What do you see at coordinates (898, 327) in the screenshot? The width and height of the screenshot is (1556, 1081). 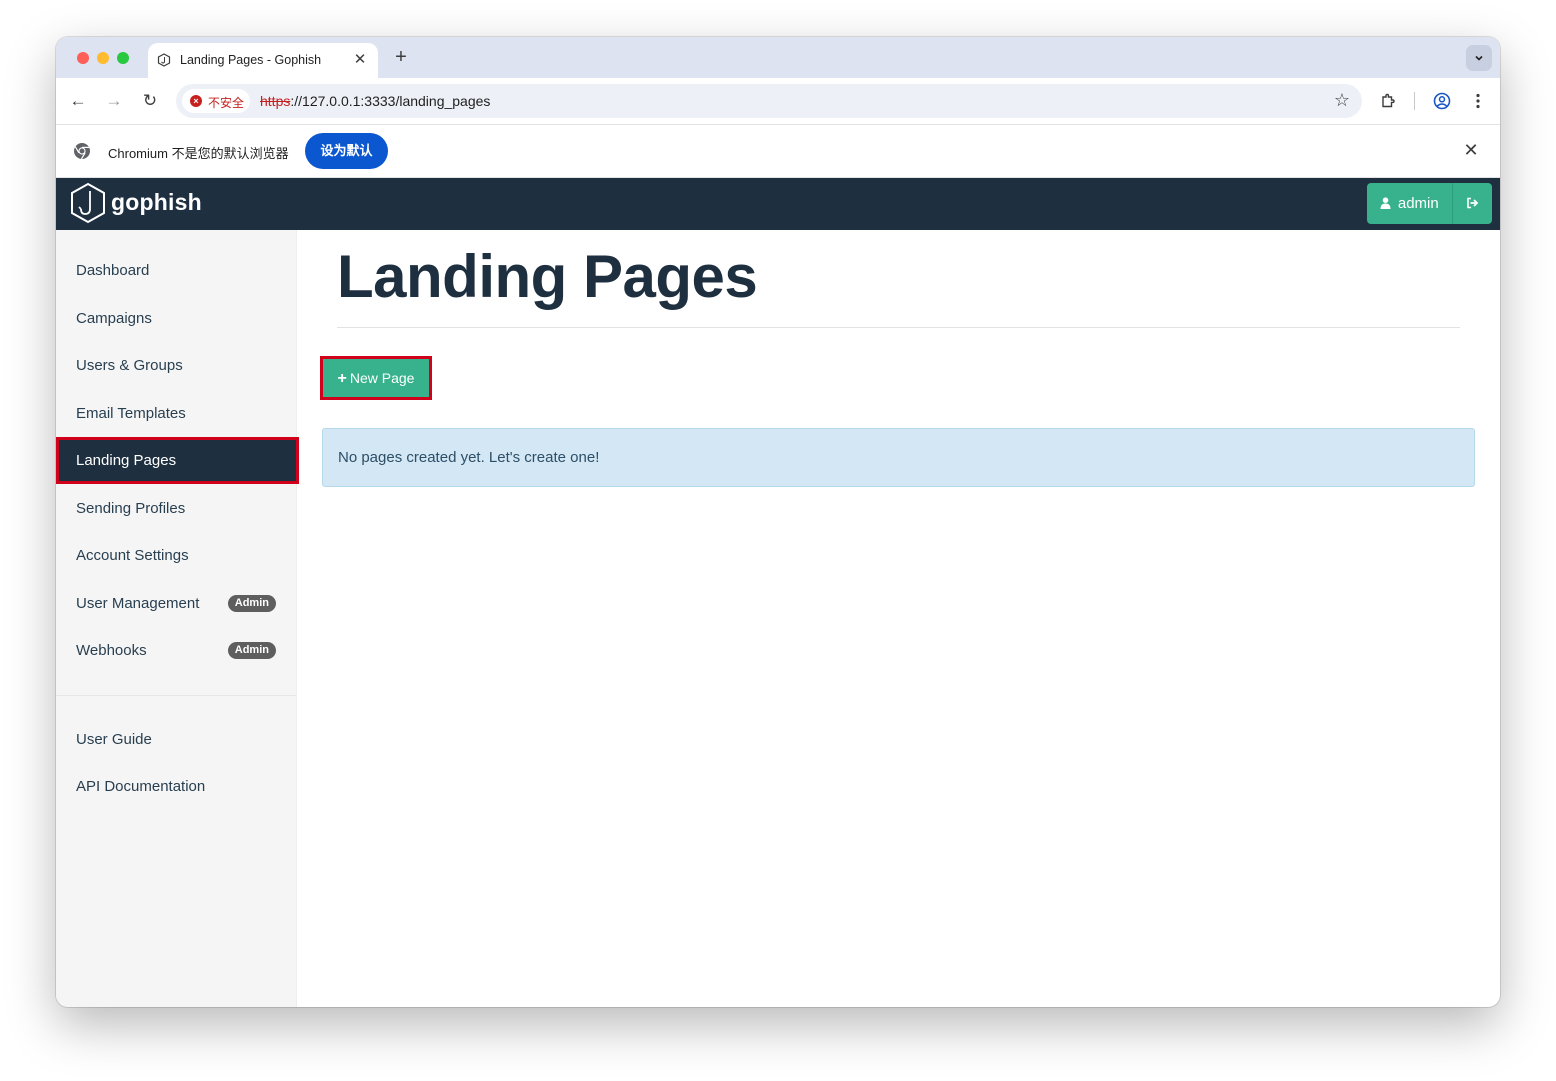 I see `title-divider` at bounding box center [898, 327].